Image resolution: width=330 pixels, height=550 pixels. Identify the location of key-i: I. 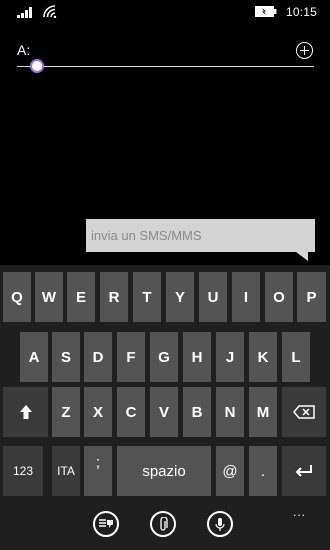
(246, 297).